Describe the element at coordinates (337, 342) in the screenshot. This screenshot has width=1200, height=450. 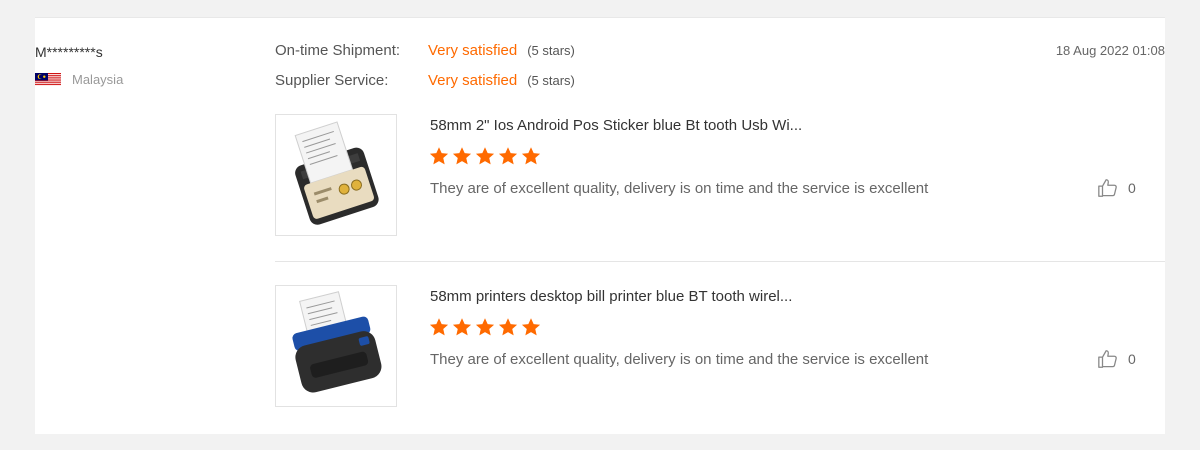
I see `blue-thermal-printer-image` at that location.